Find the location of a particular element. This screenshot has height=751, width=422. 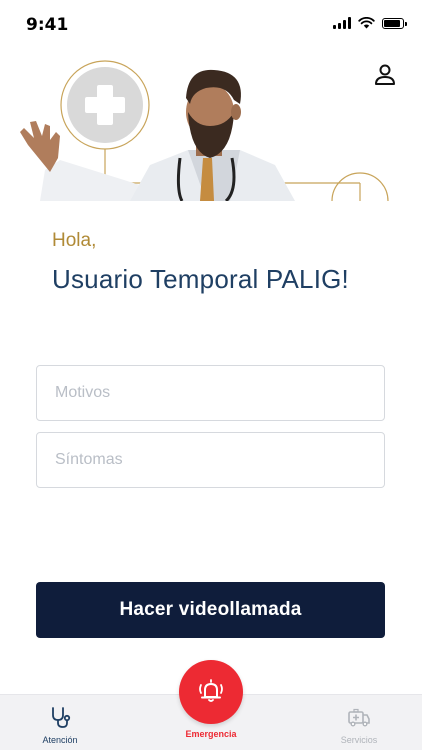

battery-icon is located at coordinates (394, 23).